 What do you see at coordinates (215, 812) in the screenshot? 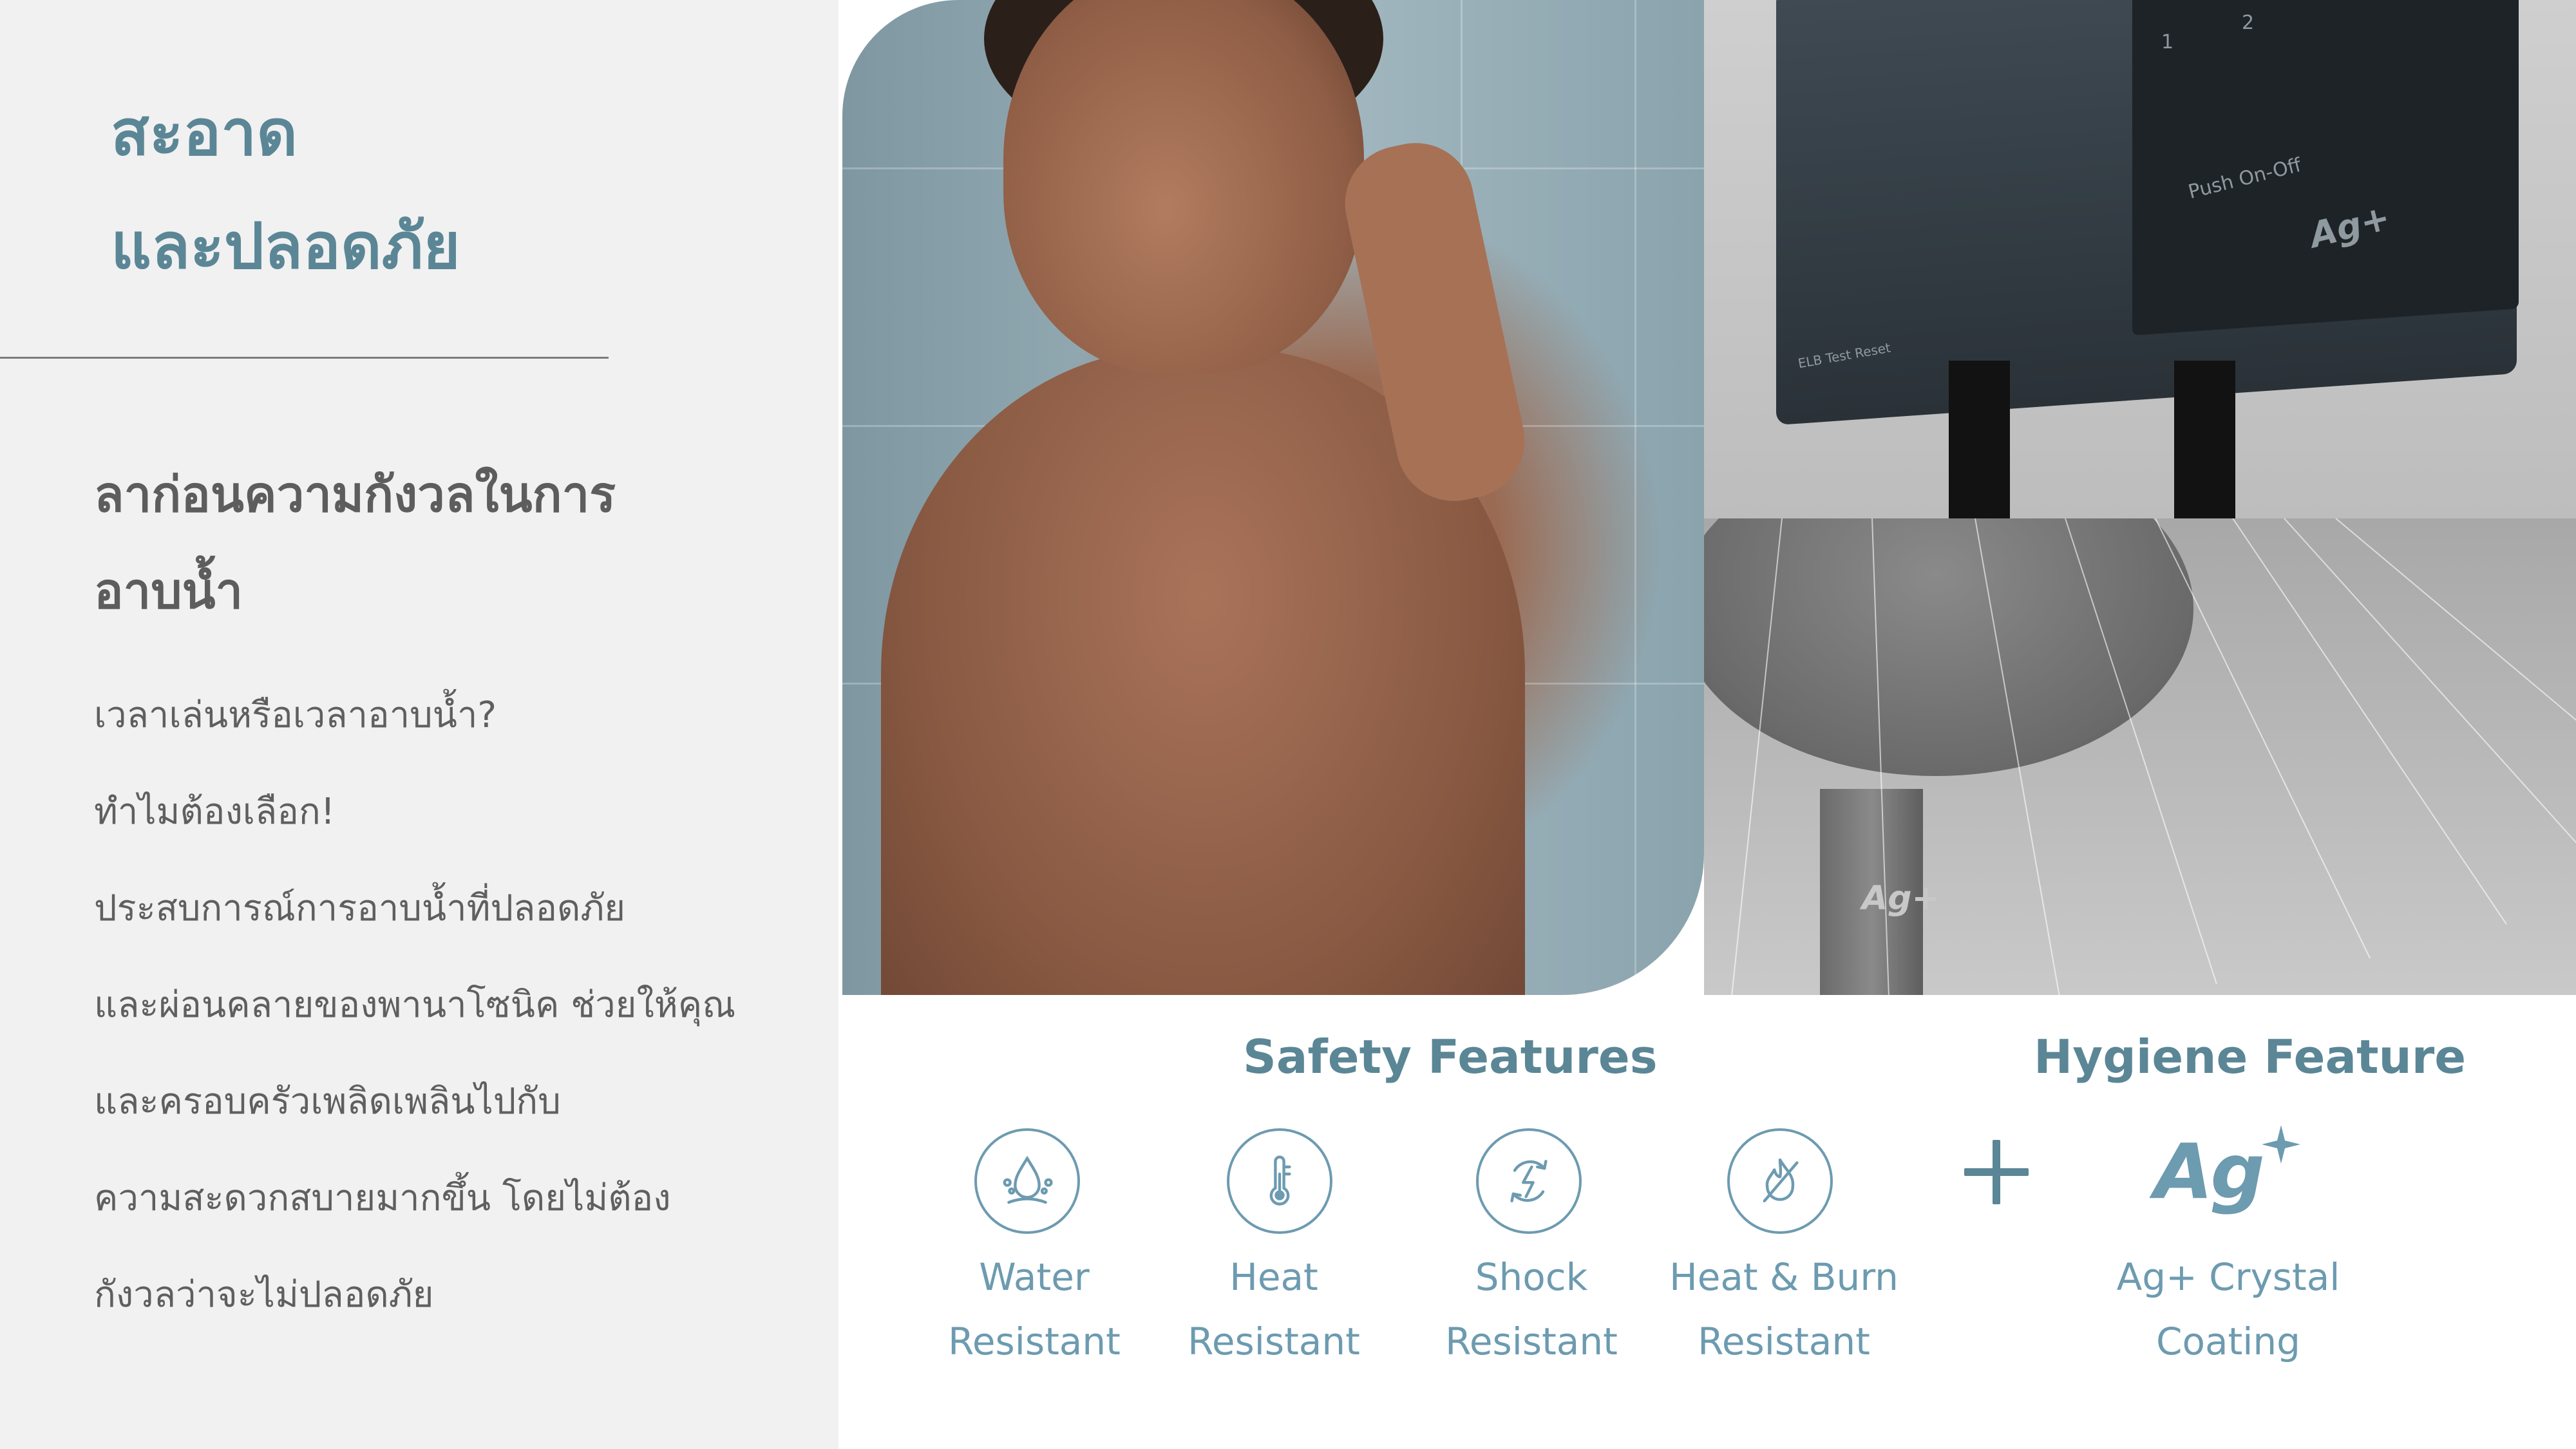
I see `body-line: ทำไมต้องเลือก!` at bounding box center [215, 812].